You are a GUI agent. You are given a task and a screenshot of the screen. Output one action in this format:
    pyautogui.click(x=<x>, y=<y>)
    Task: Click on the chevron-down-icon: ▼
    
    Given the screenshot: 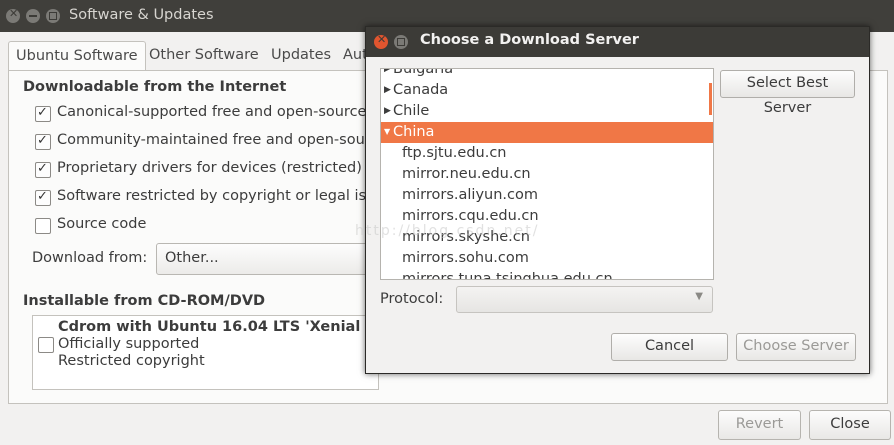 What is the action you would take?
    pyautogui.click(x=699, y=296)
    